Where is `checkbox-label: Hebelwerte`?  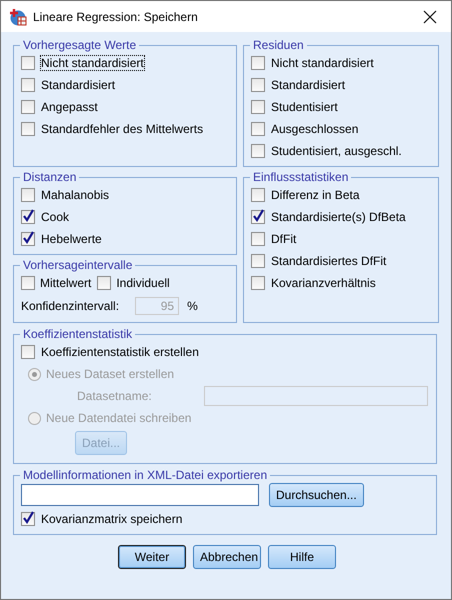 checkbox-label: Hebelwerte is located at coordinates (71, 239).